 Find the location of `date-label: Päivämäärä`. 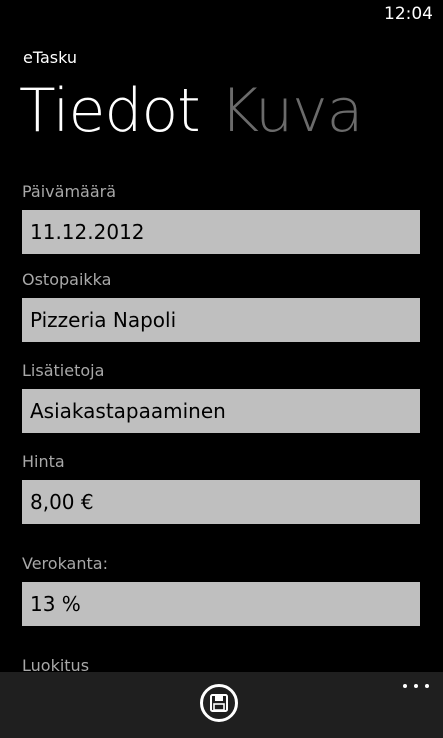

date-label: Päivämäärä is located at coordinates (69, 191).